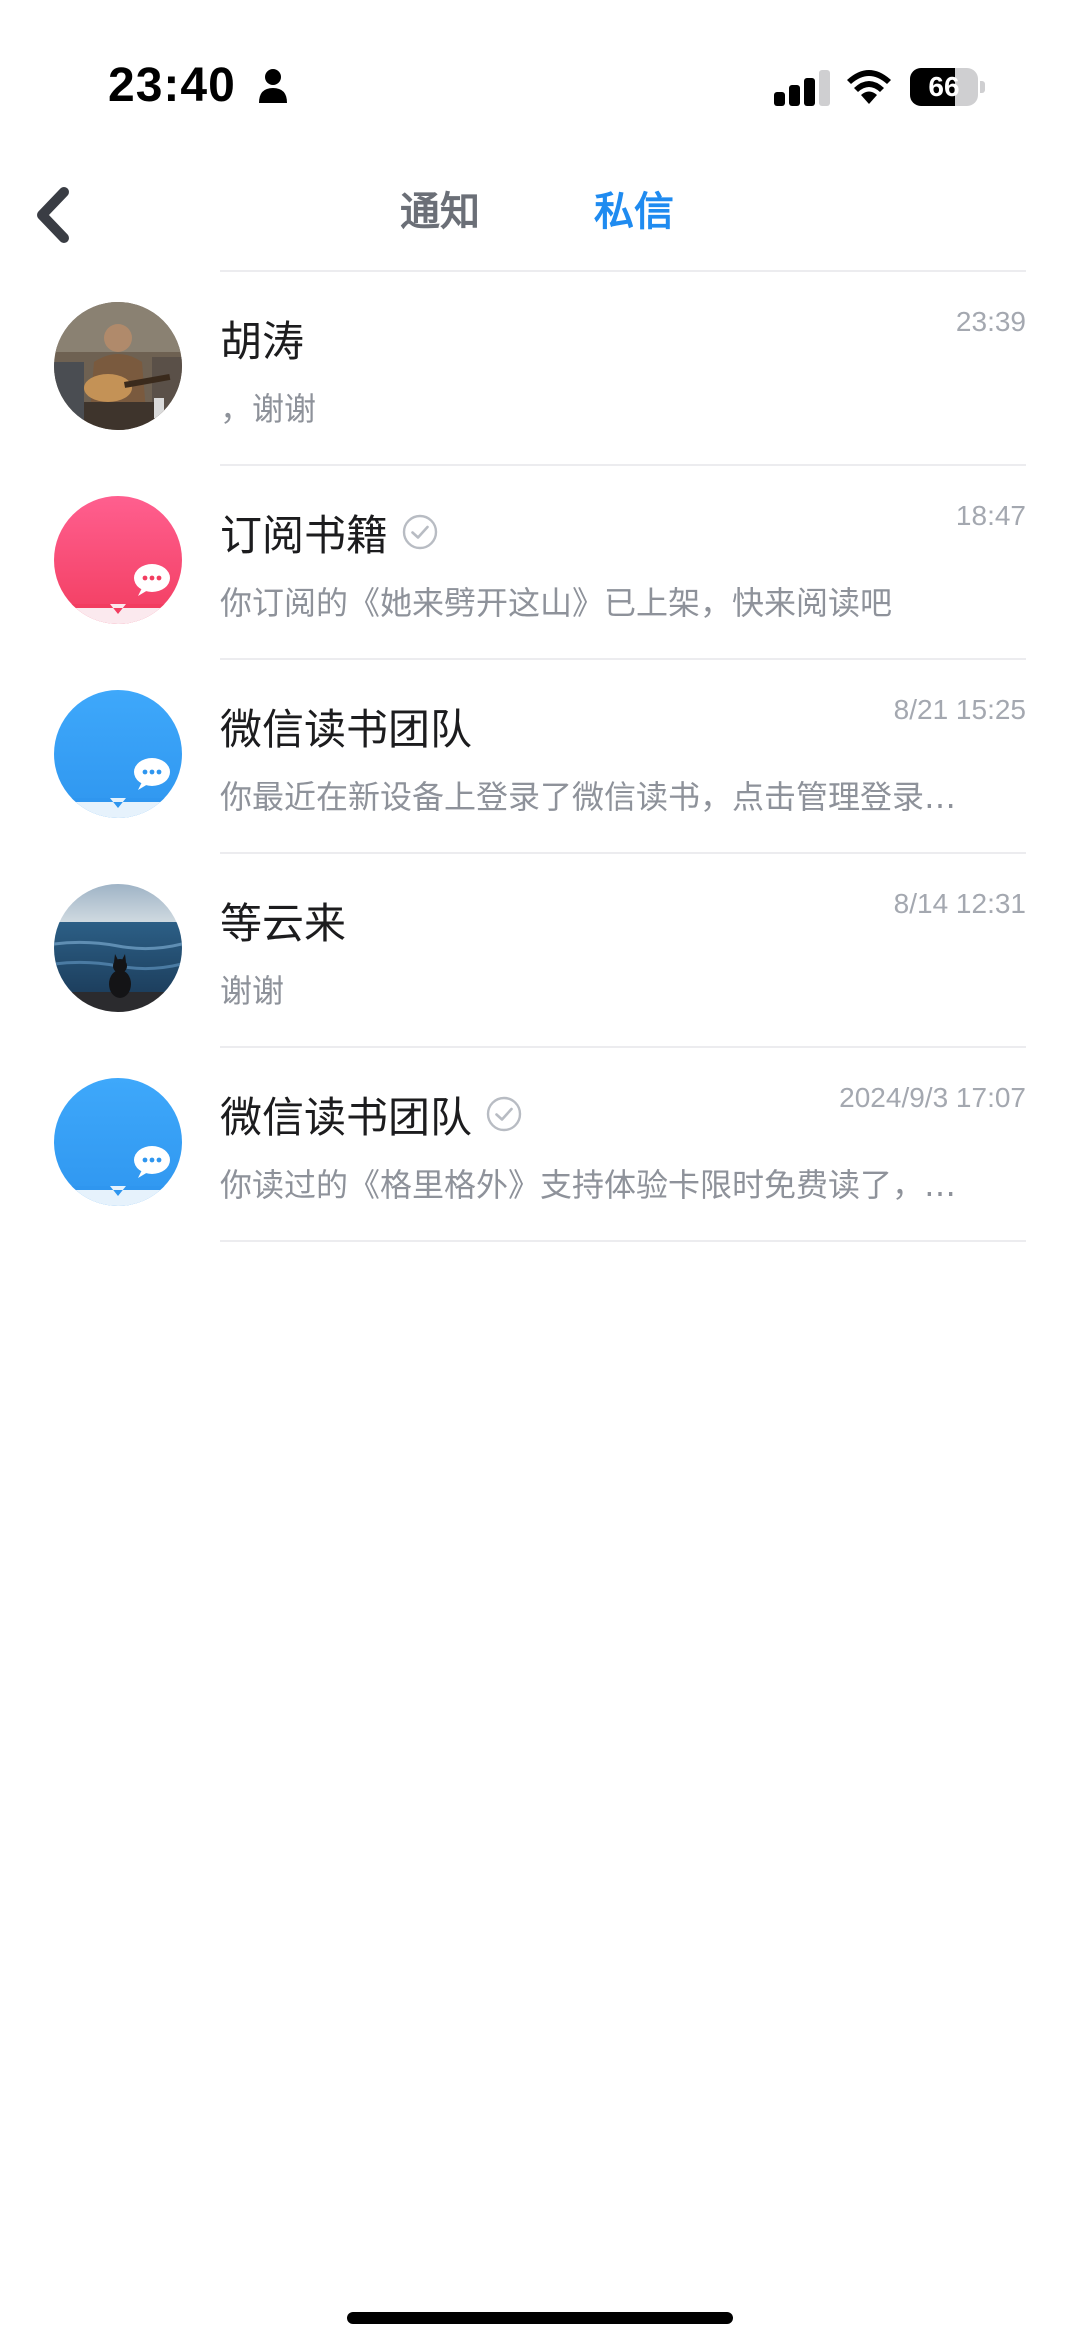  I want to click on sender-name: 等云来, so click(283, 923).